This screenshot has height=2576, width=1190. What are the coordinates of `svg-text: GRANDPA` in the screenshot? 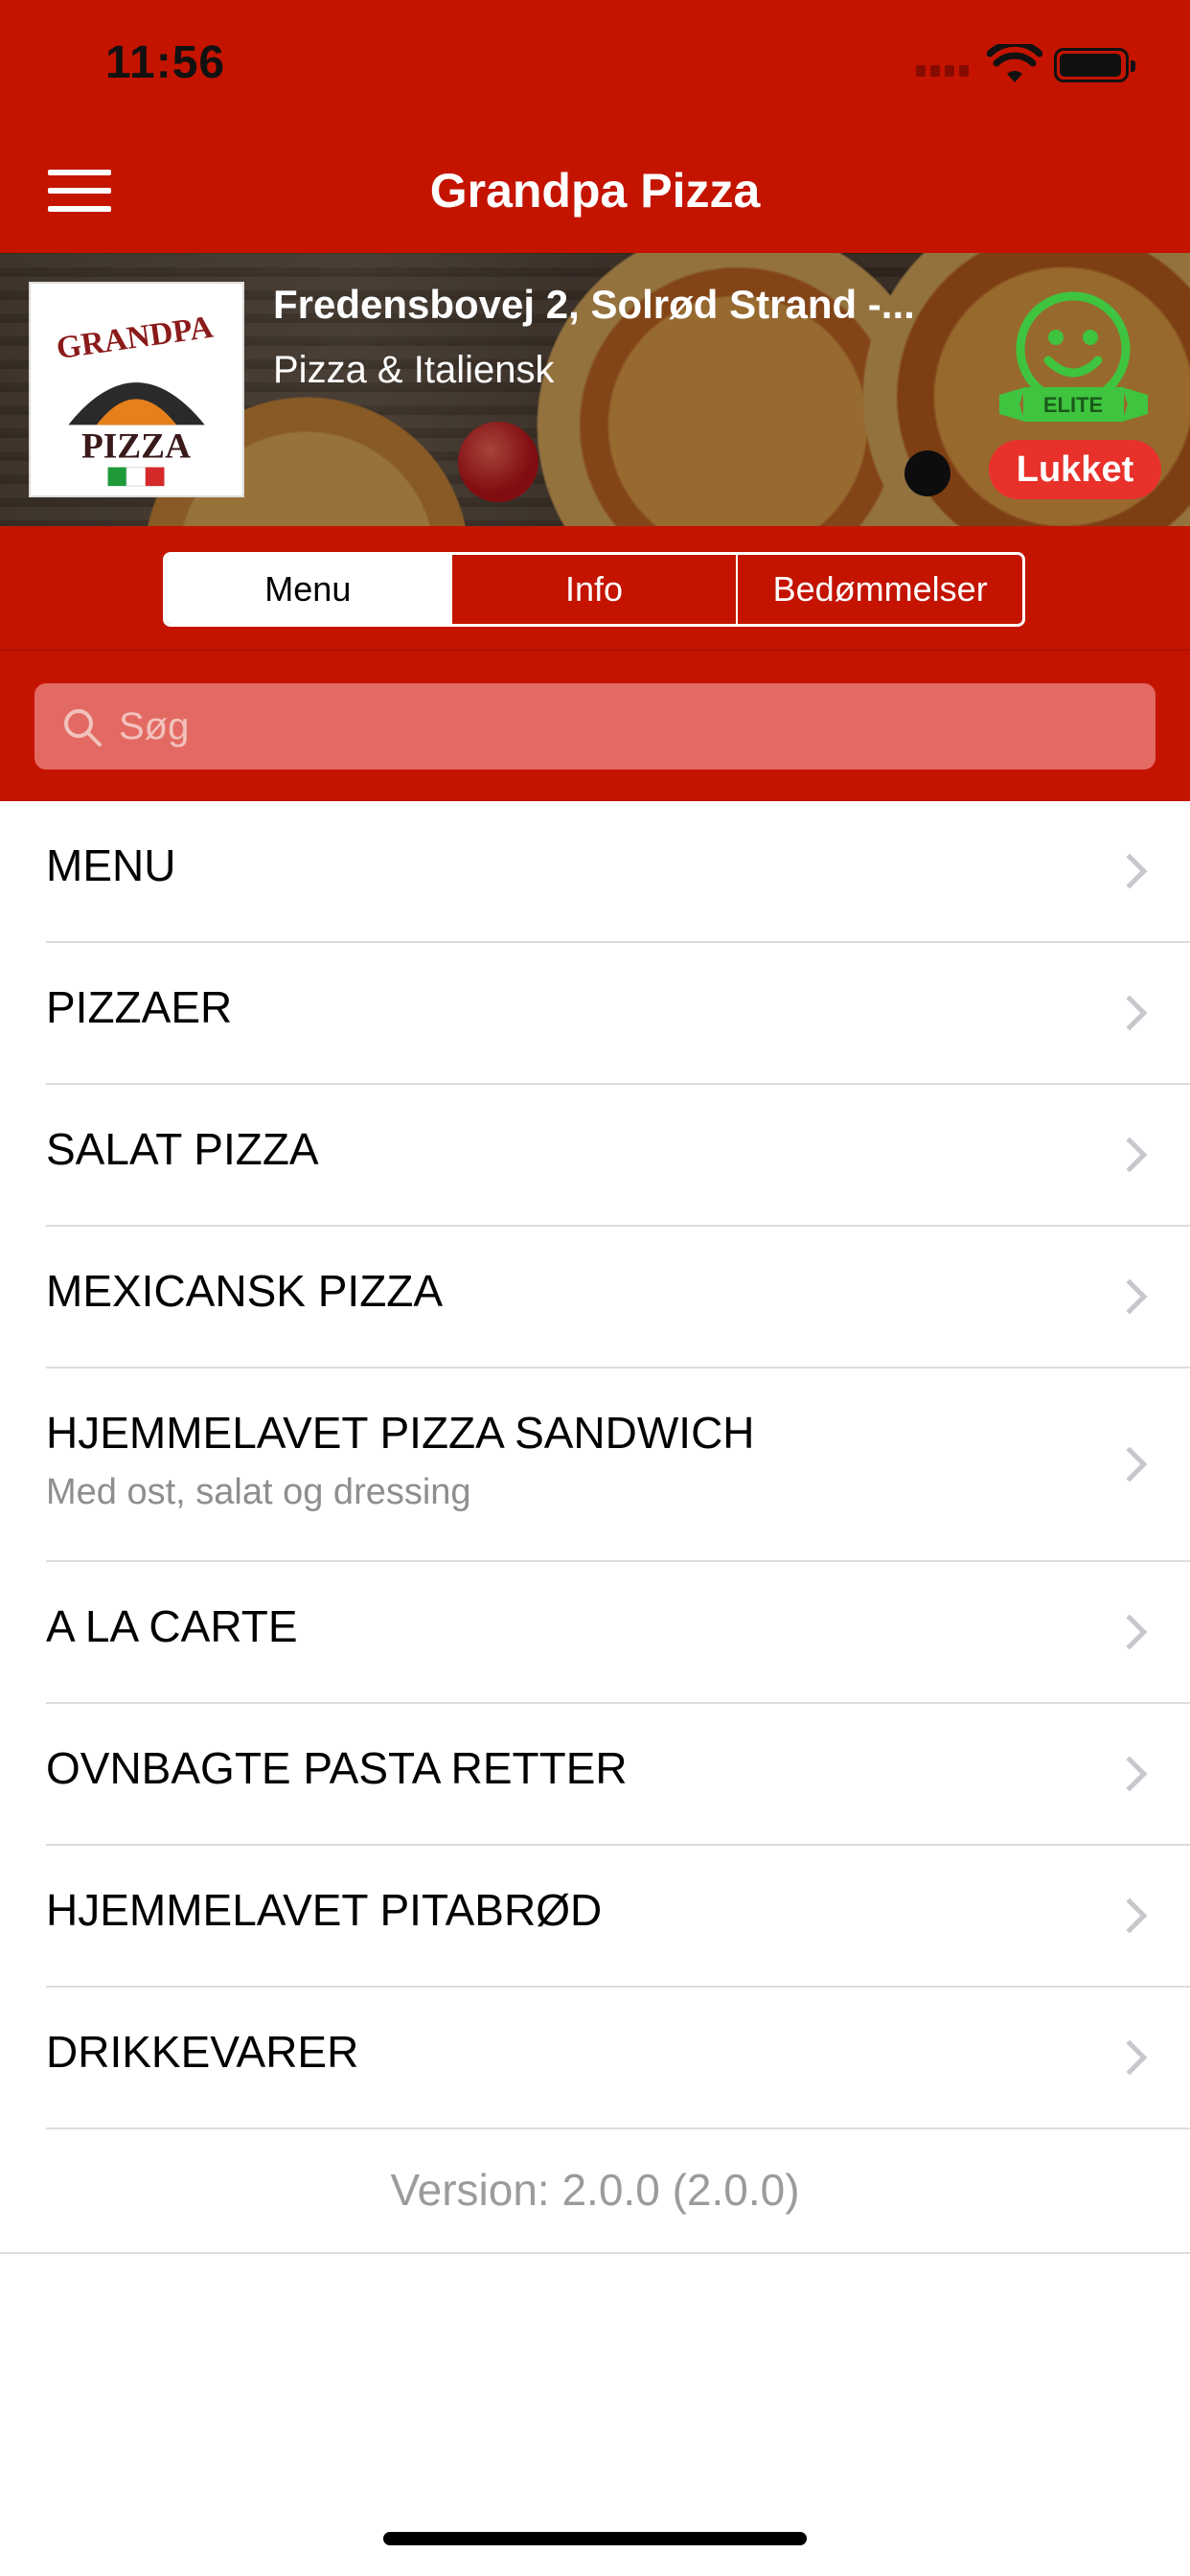 It's located at (136, 338).